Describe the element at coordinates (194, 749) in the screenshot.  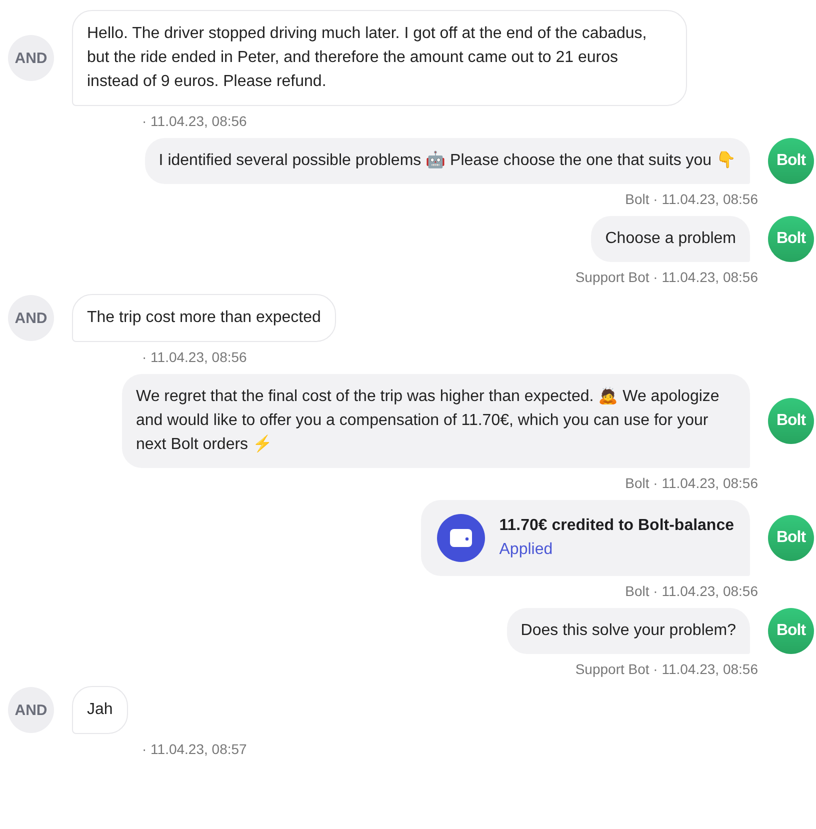
I see `message-meta: · 11.04.23, 08:57` at that location.